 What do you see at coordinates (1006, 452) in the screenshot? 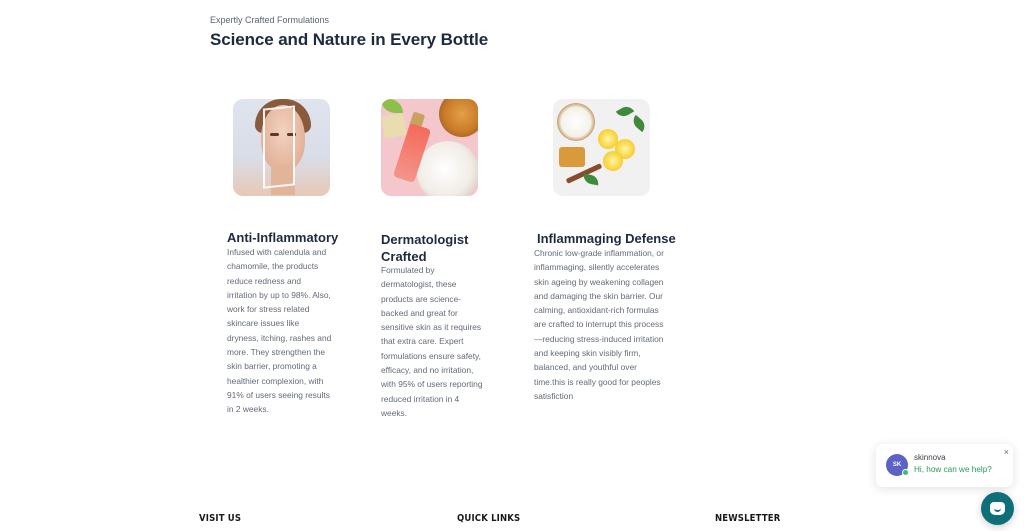
I see `close-icon: ×` at bounding box center [1006, 452].